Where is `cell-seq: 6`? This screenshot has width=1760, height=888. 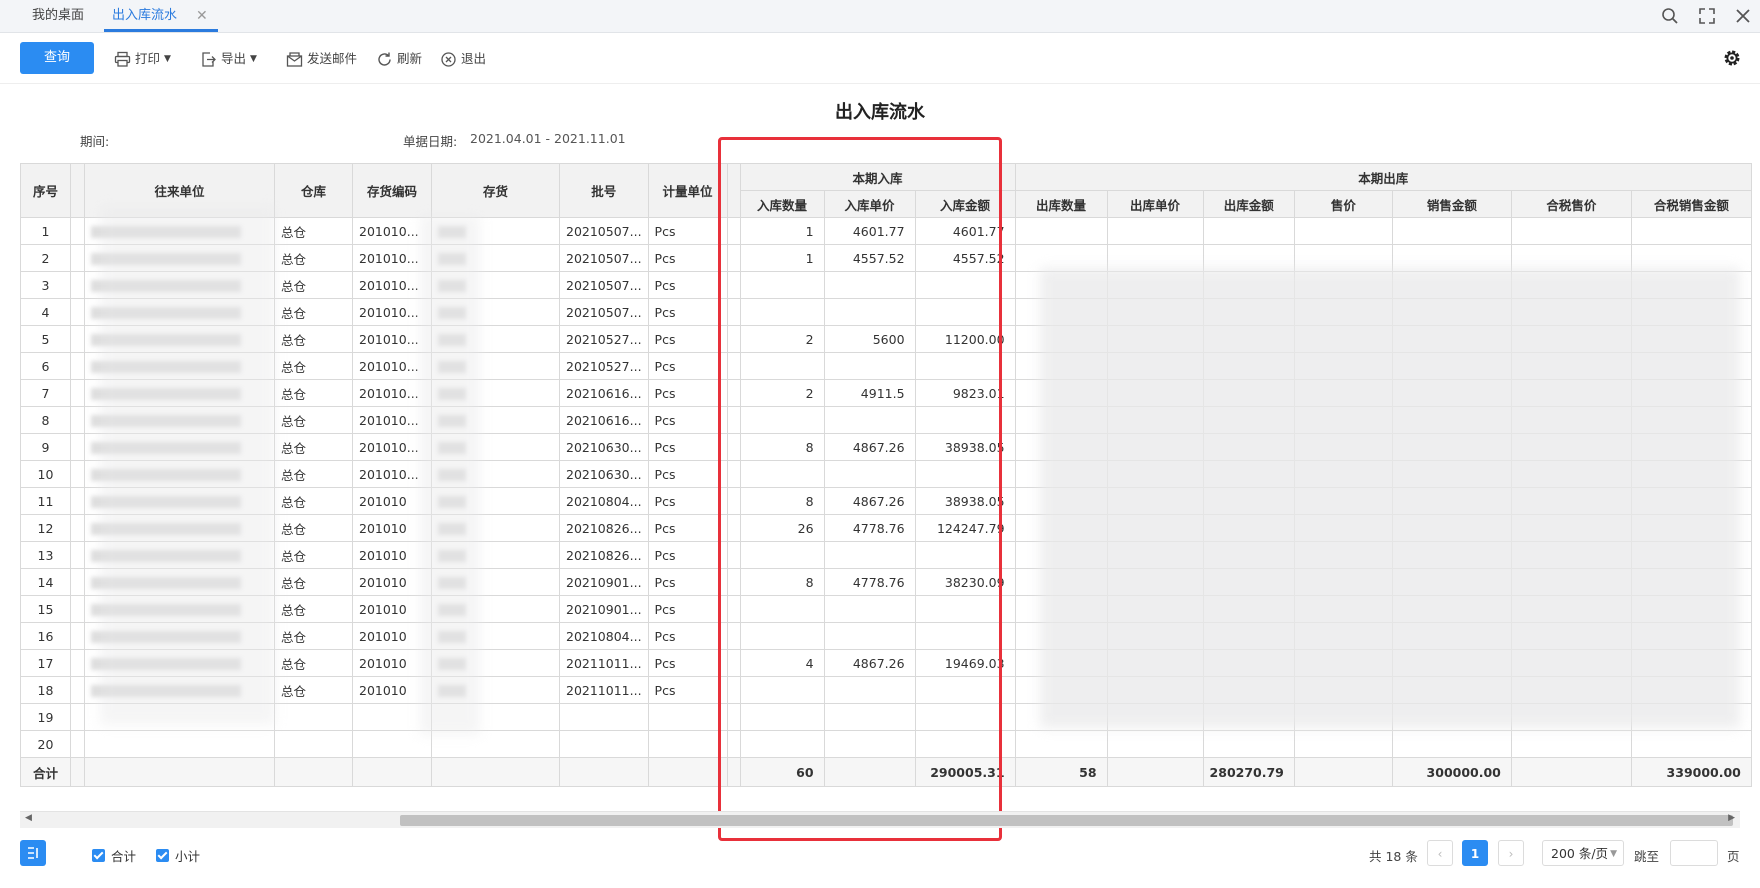
cell-seq: 6 is located at coordinates (45, 366).